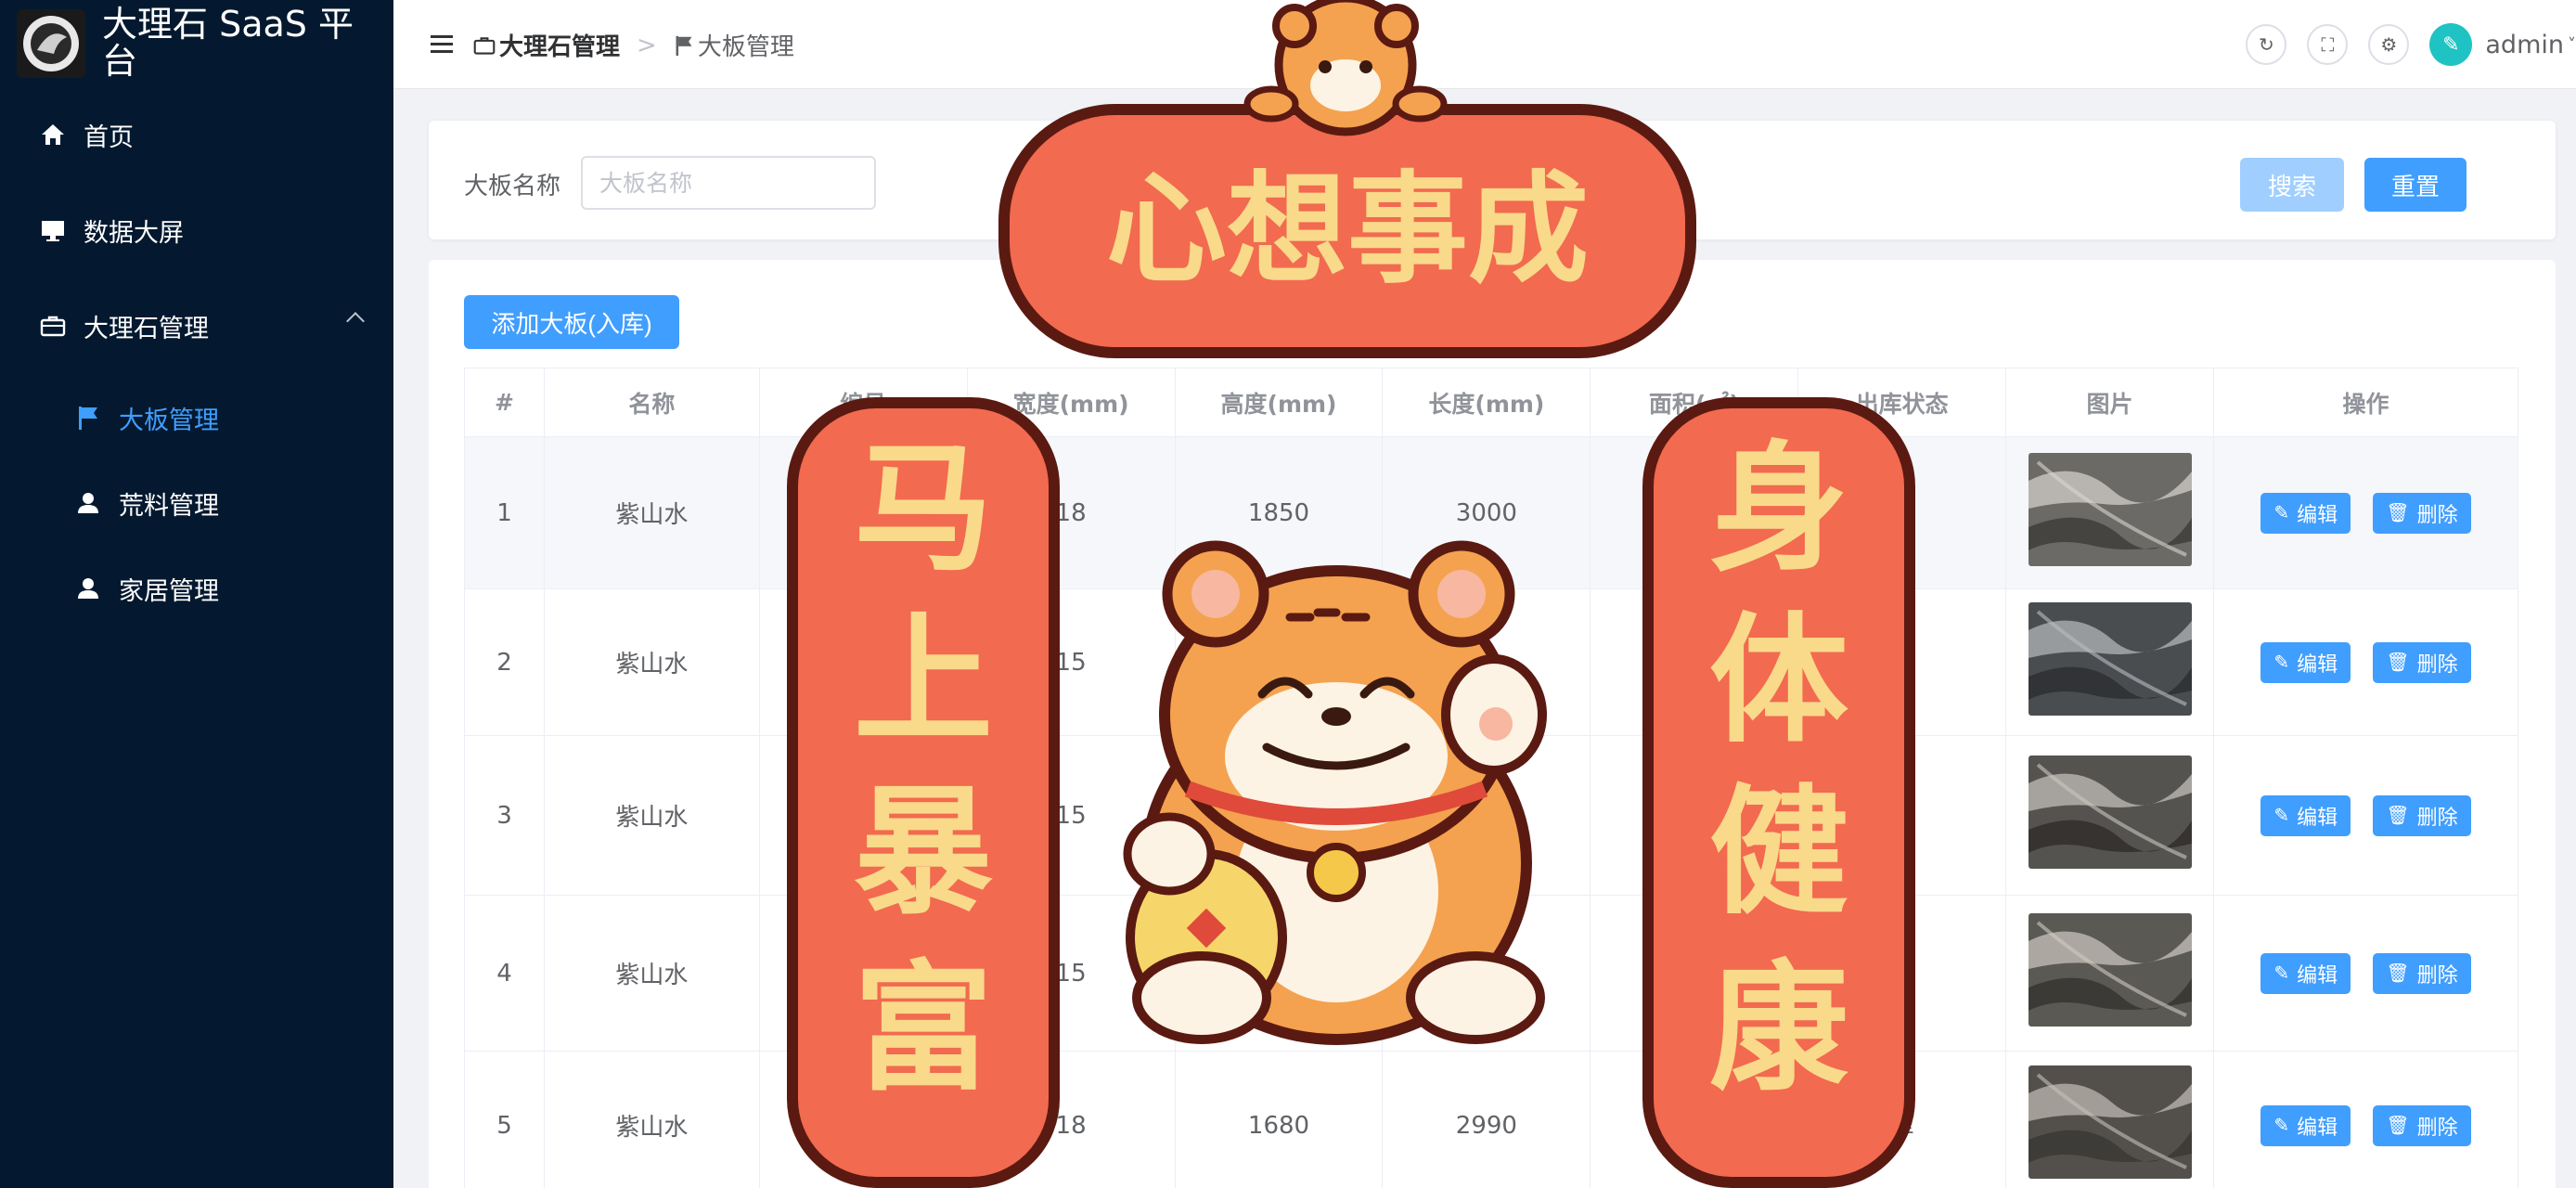 The image size is (2576, 1188). Describe the element at coordinates (1279, 1119) in the screenshot. I see `table-cell-height: 1680` at that location.